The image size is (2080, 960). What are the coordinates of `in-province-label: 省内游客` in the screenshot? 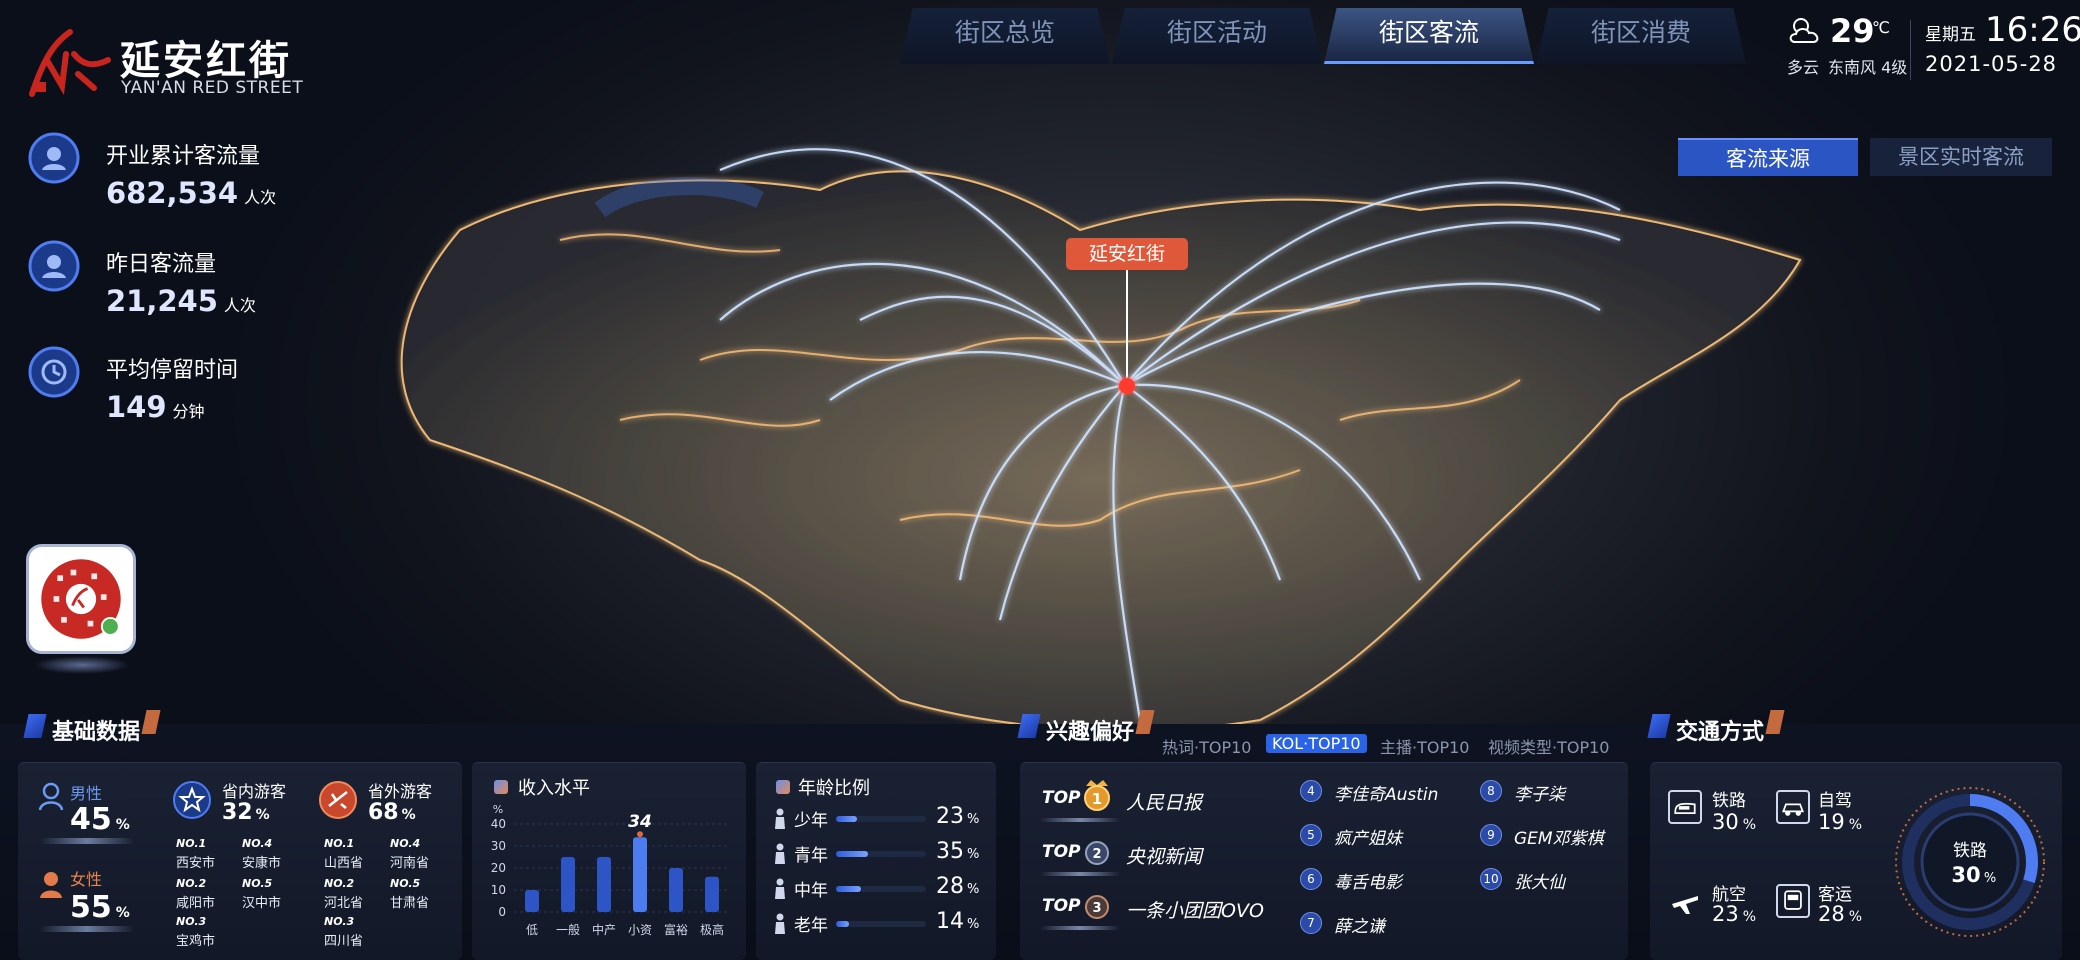 It's located at (254, 791).